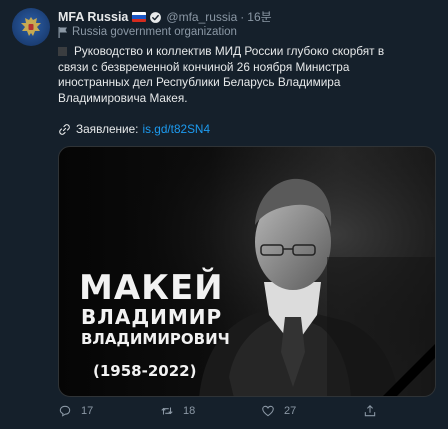 The height and width of the screenshot is (429, 448). Describe the element at coordinates (87, 411) in the screenshot. I see `reply-count: 17` at that location.